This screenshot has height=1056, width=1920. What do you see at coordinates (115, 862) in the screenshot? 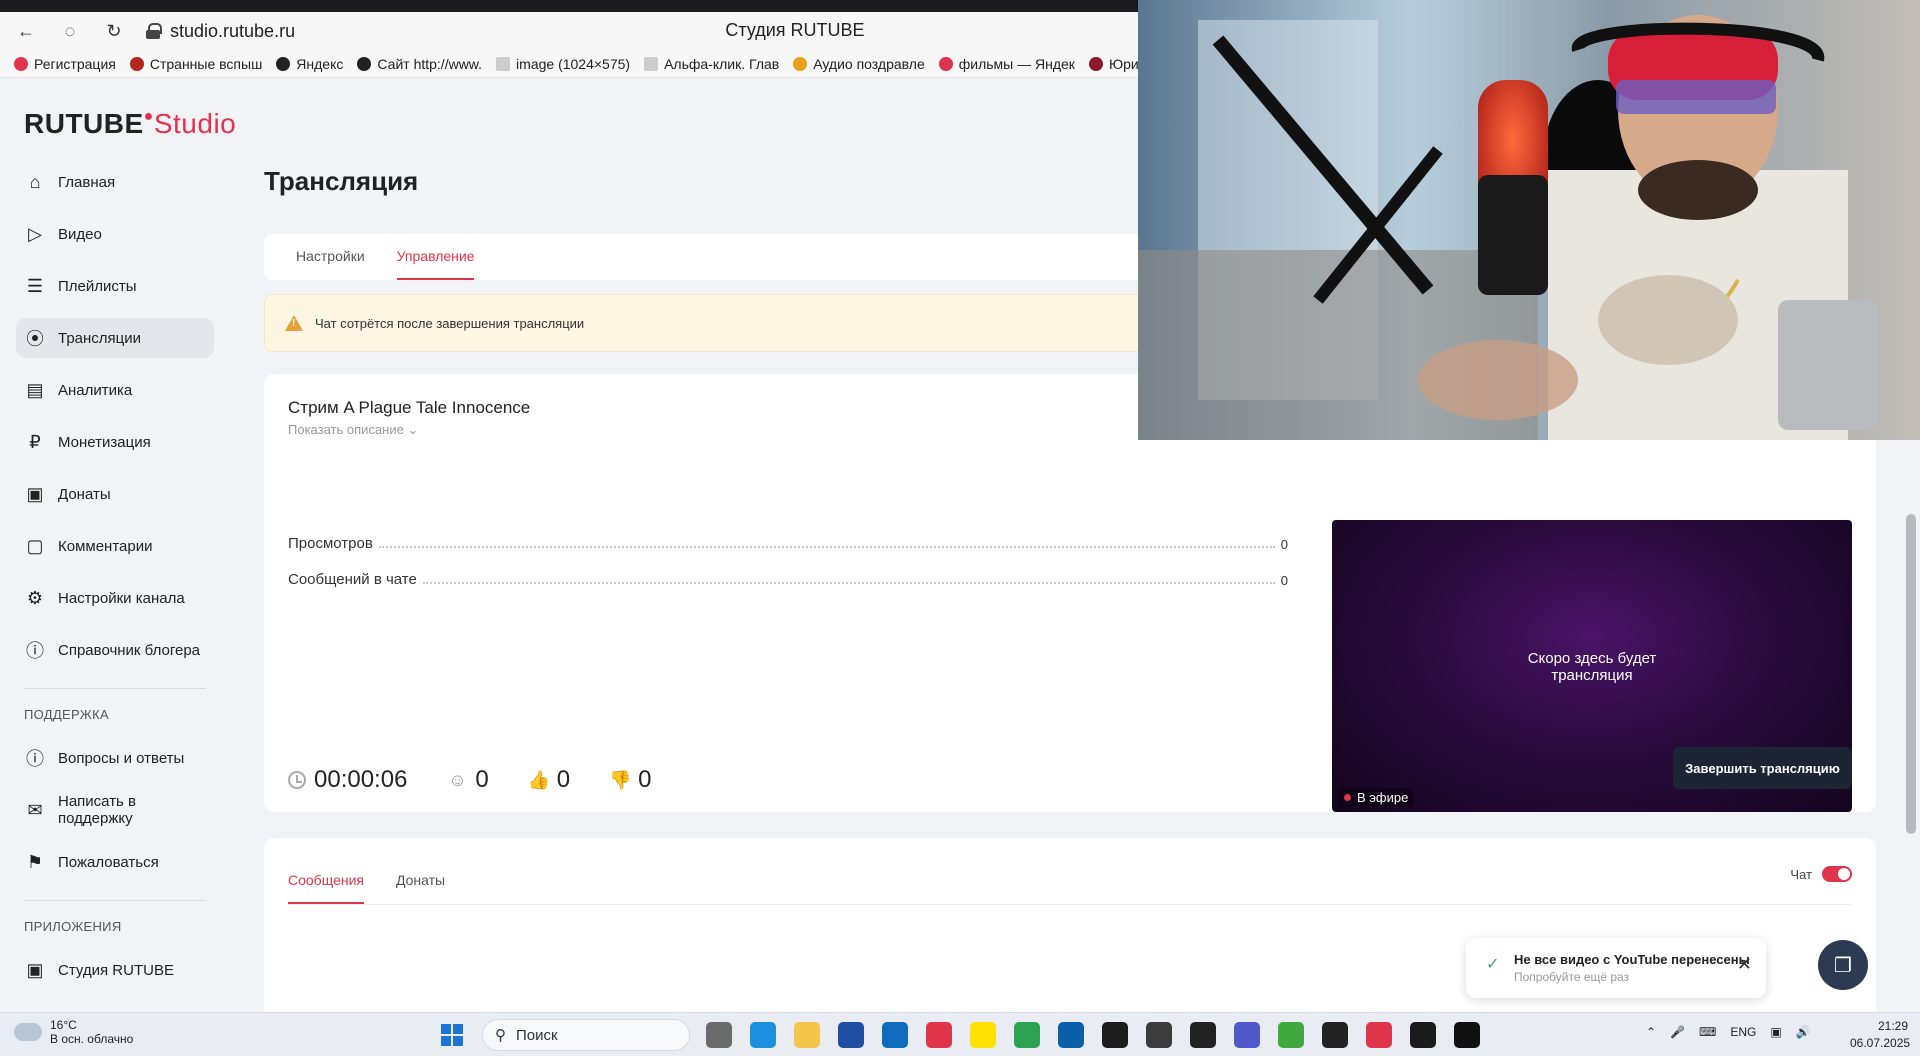
I see `sidebar-item-report: ⚑ Пожаловаться` at bounding box center [115, 862].